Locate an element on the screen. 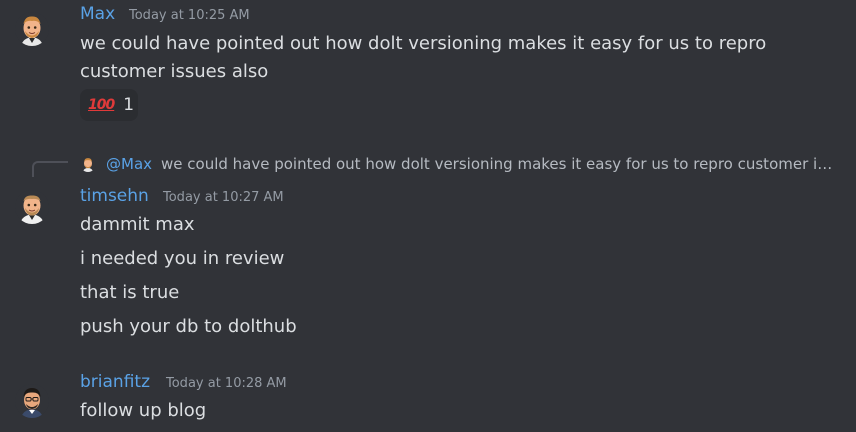  author-name: brianfitz is located at coordinates (115, 382).